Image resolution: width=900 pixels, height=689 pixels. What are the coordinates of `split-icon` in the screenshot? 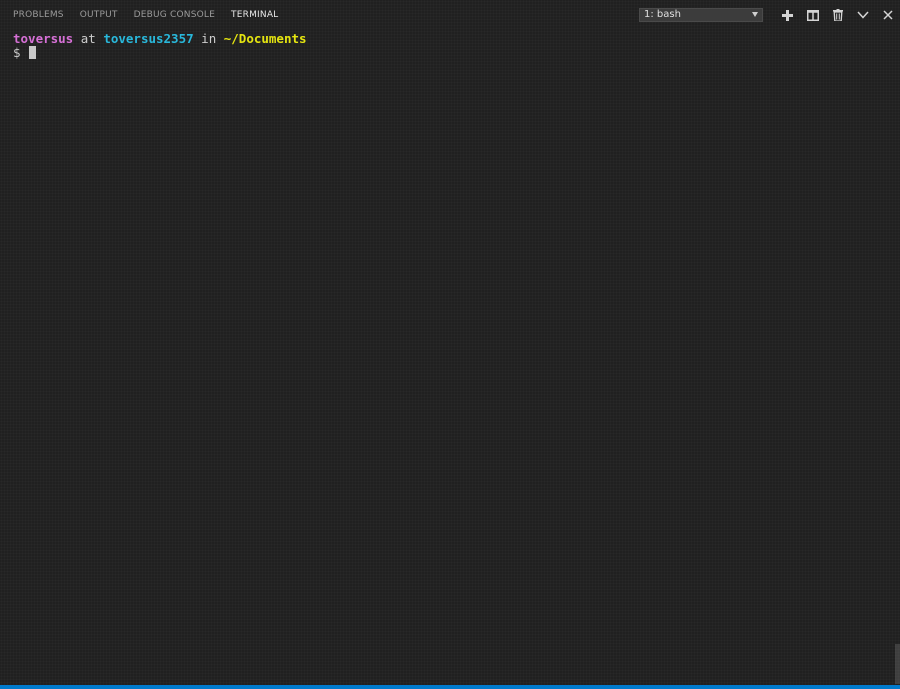 It's located at (812, 15).